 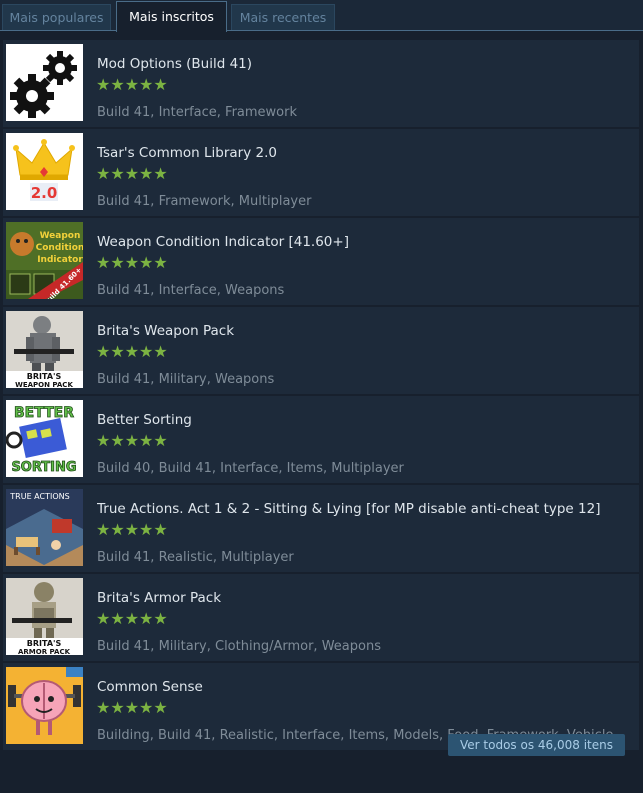 I want to click on weapon-condition-thumb: Weapon Condition Indicator Build 41.60+, so click(x=44, y=260).